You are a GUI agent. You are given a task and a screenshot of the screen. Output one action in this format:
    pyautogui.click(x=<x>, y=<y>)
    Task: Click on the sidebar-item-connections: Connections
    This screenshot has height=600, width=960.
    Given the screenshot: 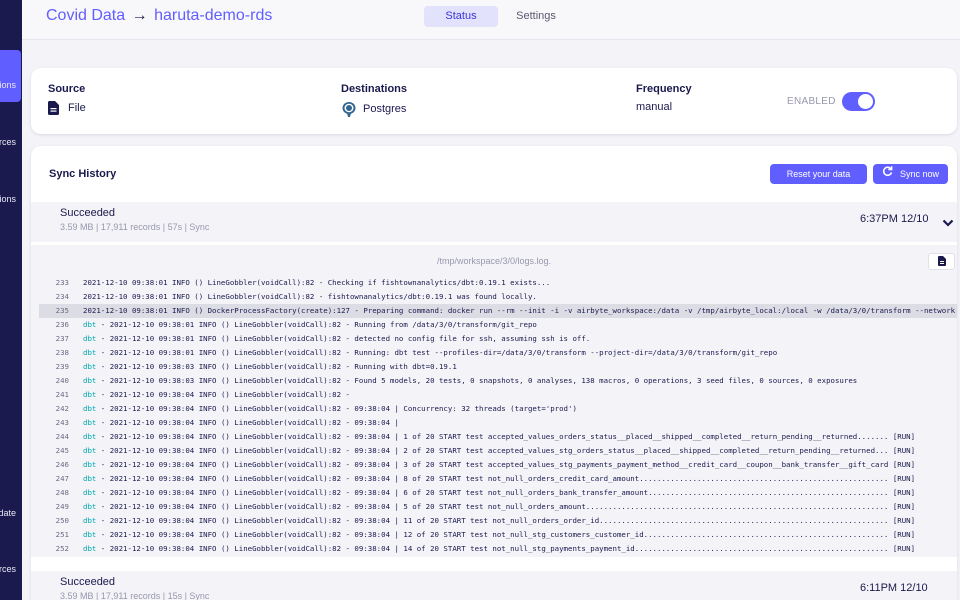 What is the action you would take?
    pyautogui.click(x=11, y=85)
    